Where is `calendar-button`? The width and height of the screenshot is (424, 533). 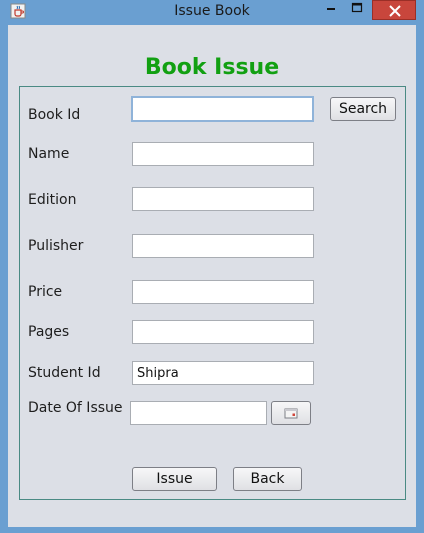 calendar-button is located at coordinates (291, 413).